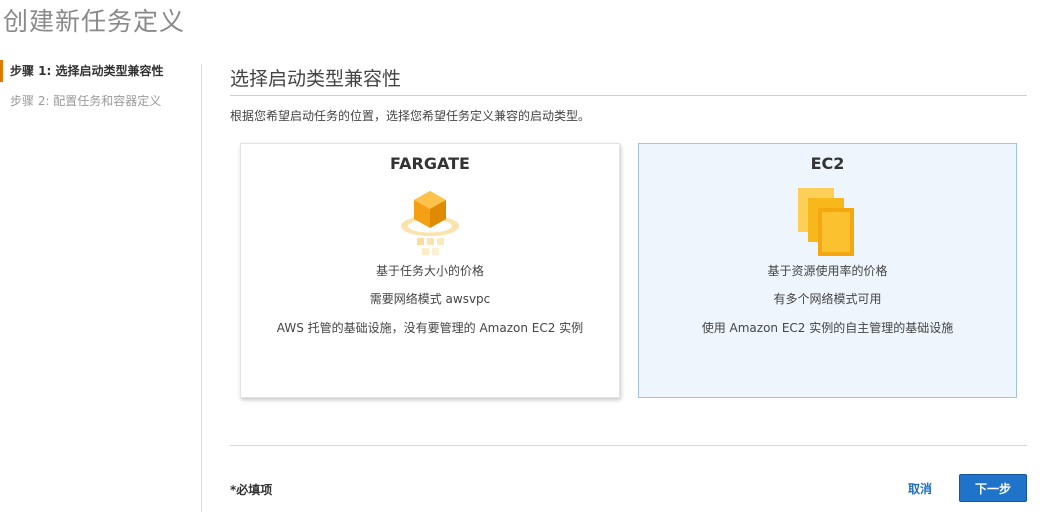  I want to click on ec2-icon, so click(825, 222).